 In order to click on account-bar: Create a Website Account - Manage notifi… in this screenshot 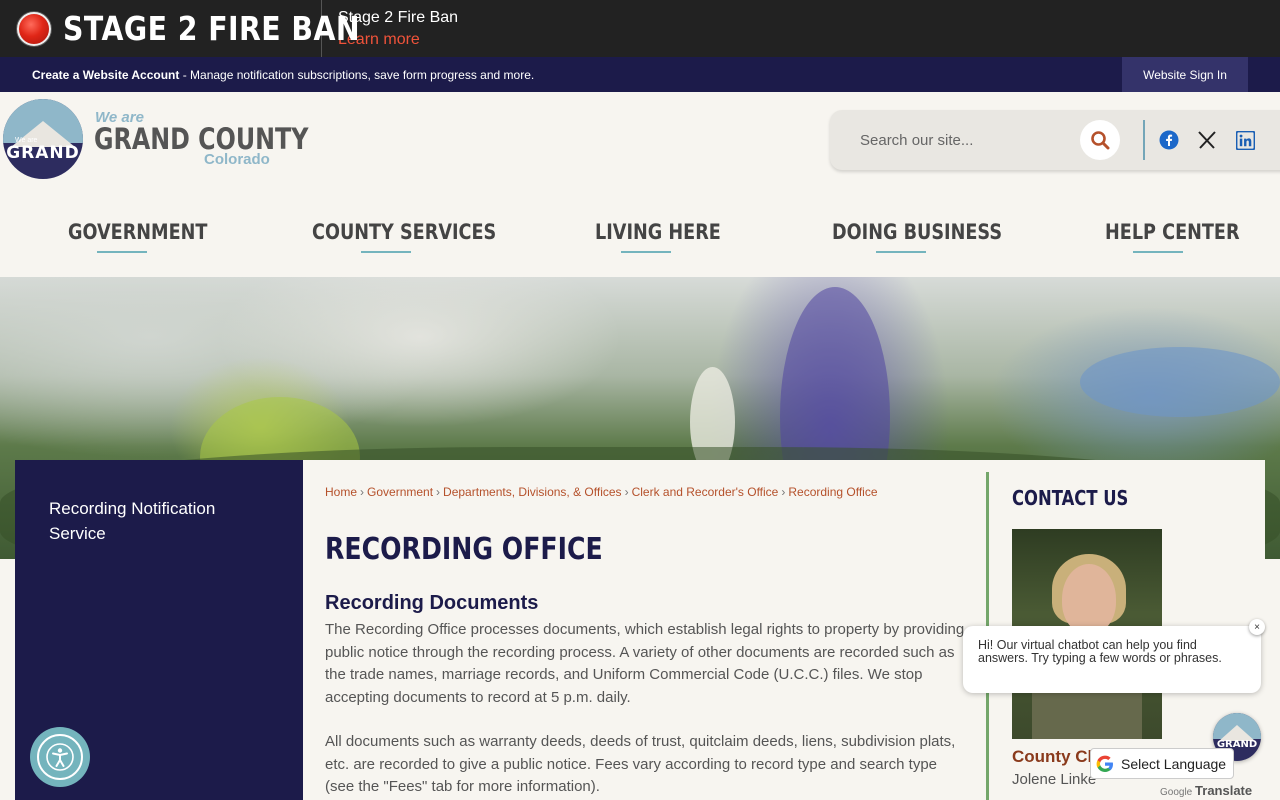, I will do `click(640, 74)`.